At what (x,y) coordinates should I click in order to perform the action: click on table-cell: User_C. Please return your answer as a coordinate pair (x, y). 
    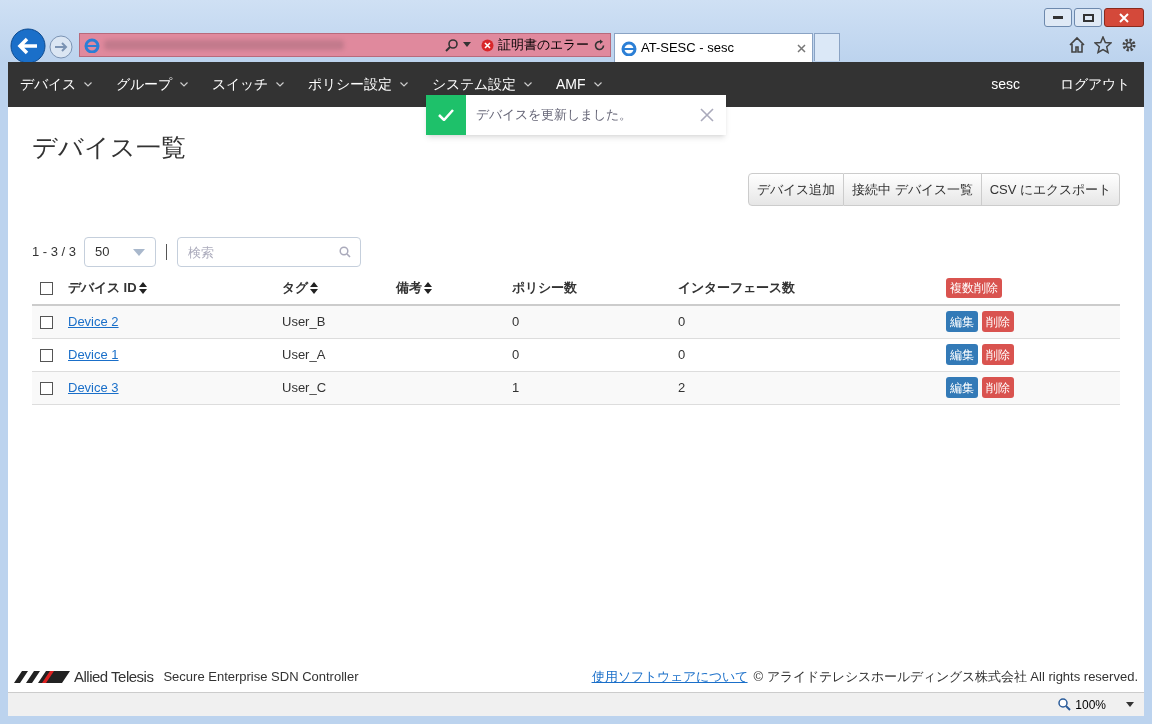
    Looking at the image, I should click on (304, 387).